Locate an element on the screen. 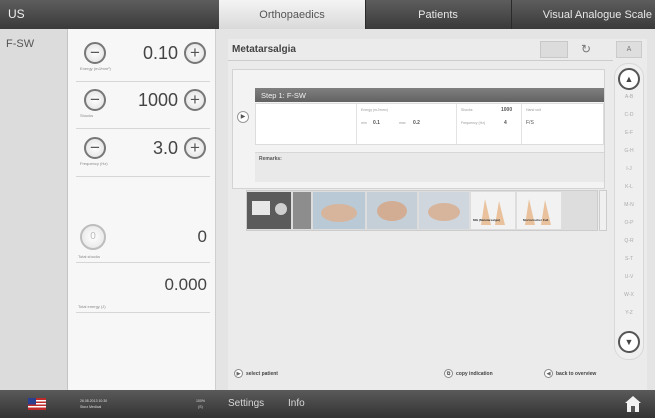  tab-patients: Patients is located at coordinates (438, 14).